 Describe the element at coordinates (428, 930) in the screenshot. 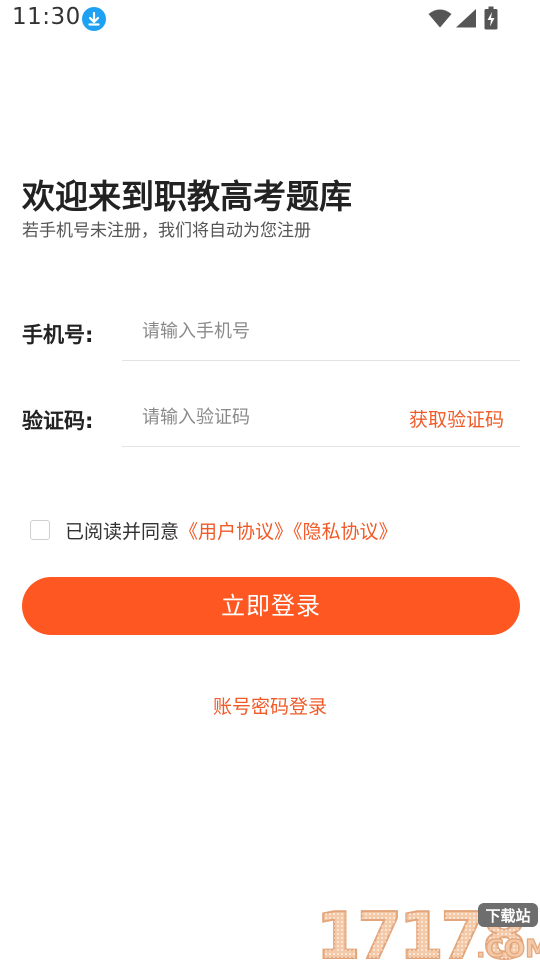

I see `site-watermark-logo: 17178 17178 下载站 .COM` at that location.